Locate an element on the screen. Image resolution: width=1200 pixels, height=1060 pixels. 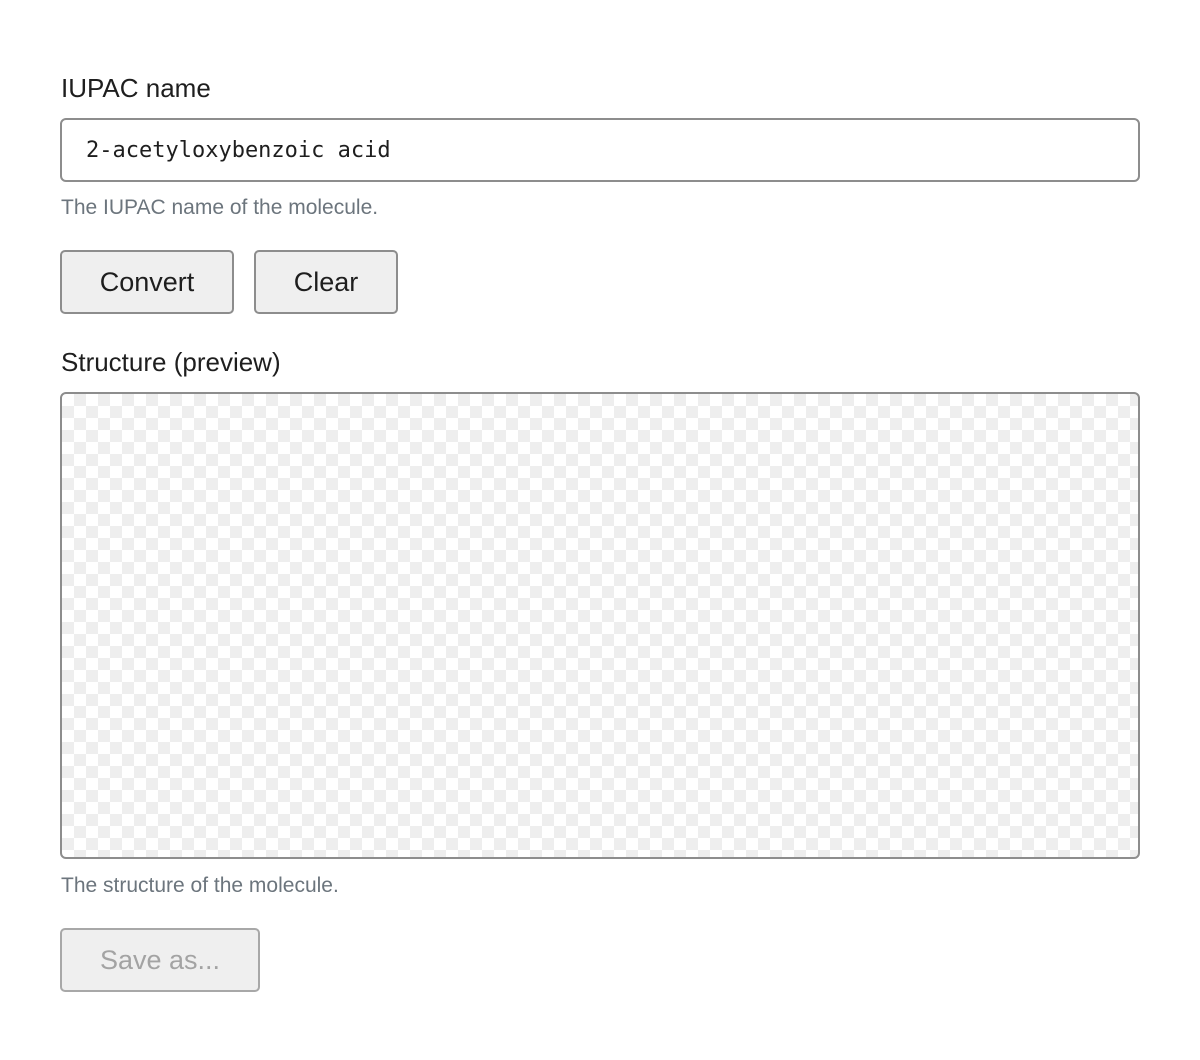
structure-preview-label: Structure (preview) is located at coordinates (171, 362).